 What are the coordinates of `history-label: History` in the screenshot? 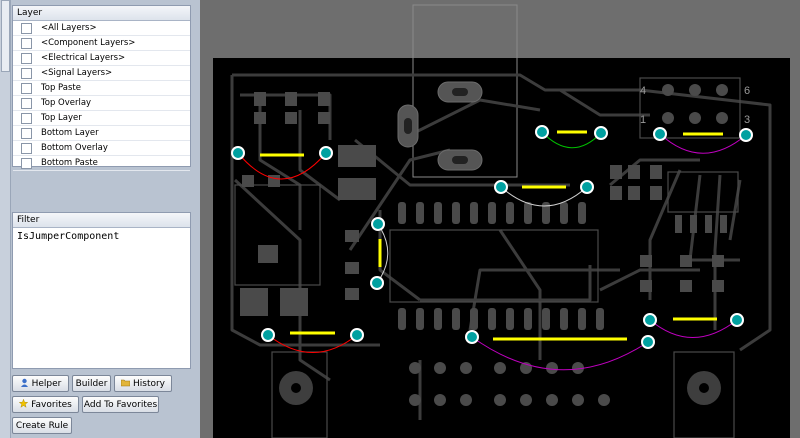 It's located at (149, 384).